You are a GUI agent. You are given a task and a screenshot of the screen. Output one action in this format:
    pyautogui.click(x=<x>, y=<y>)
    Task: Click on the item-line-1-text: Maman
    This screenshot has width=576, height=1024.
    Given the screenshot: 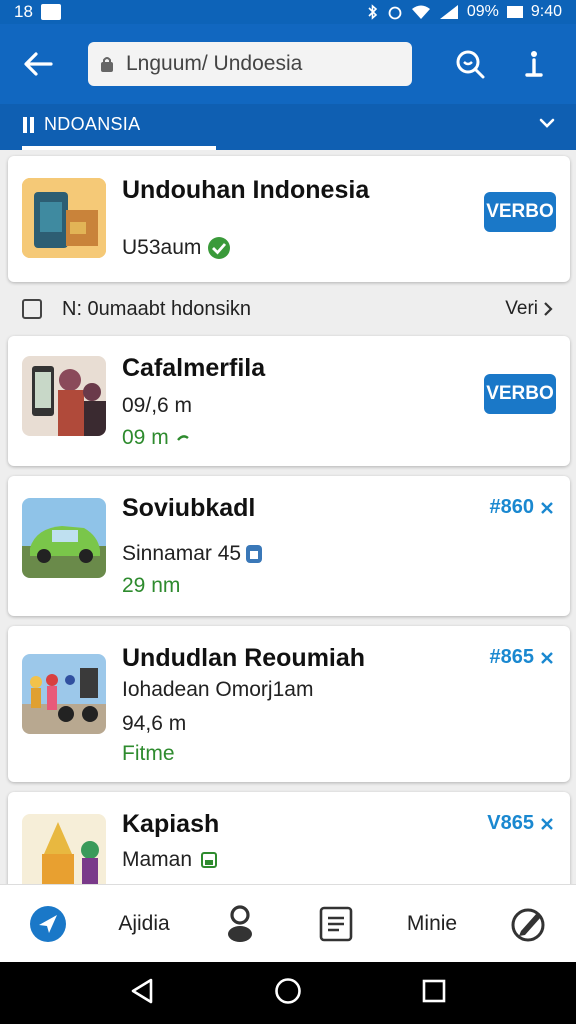 What is the action you would take?
    pyautogui.click(x=157, y=859)
    